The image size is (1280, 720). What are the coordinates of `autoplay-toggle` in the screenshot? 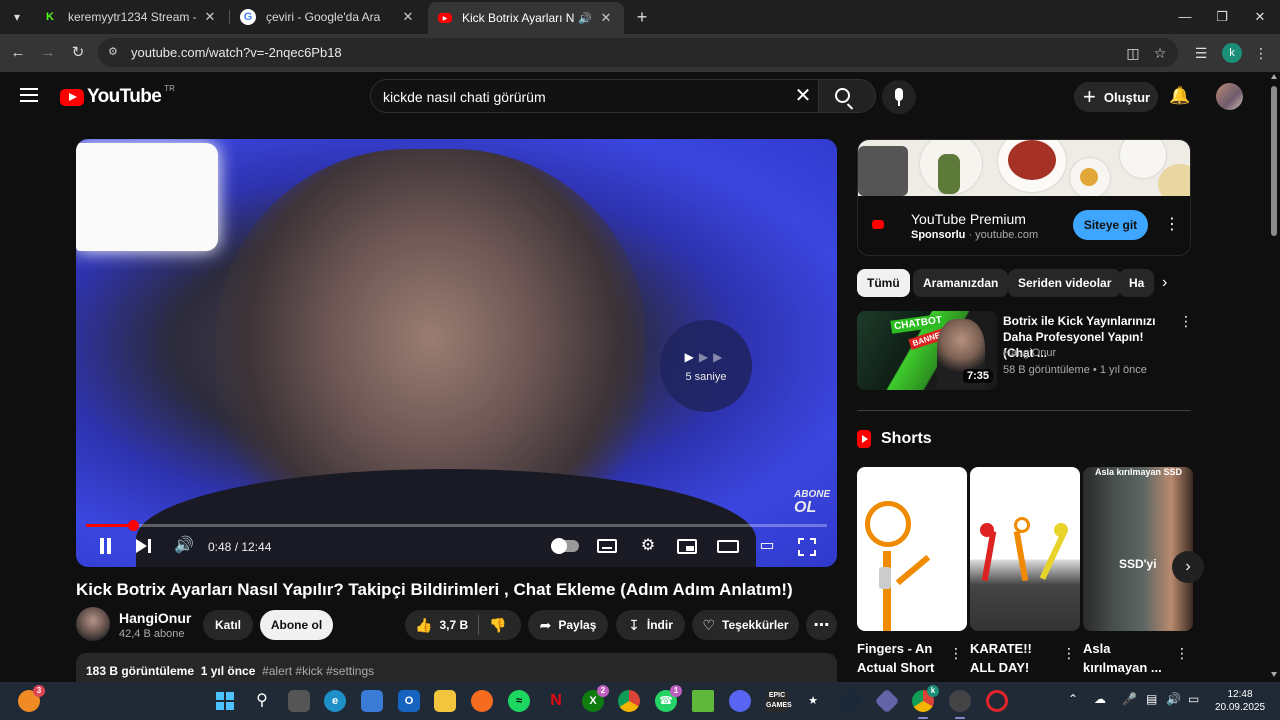 It's located at (565, 546).